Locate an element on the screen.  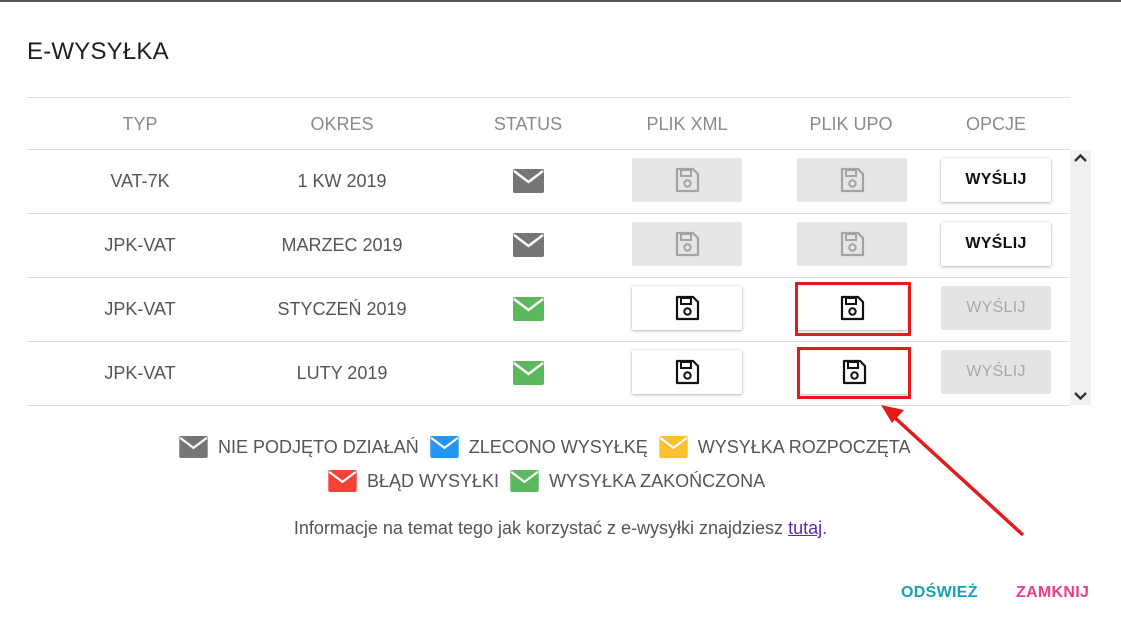
legend-label: ZLECONO WYSYŁKĘ is located at coordinates (558, 446).